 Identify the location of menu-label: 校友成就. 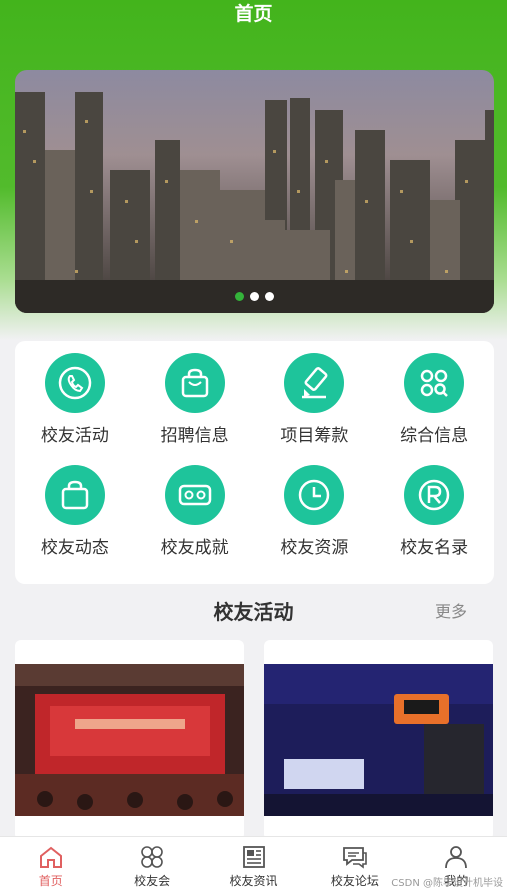
(194, 548).